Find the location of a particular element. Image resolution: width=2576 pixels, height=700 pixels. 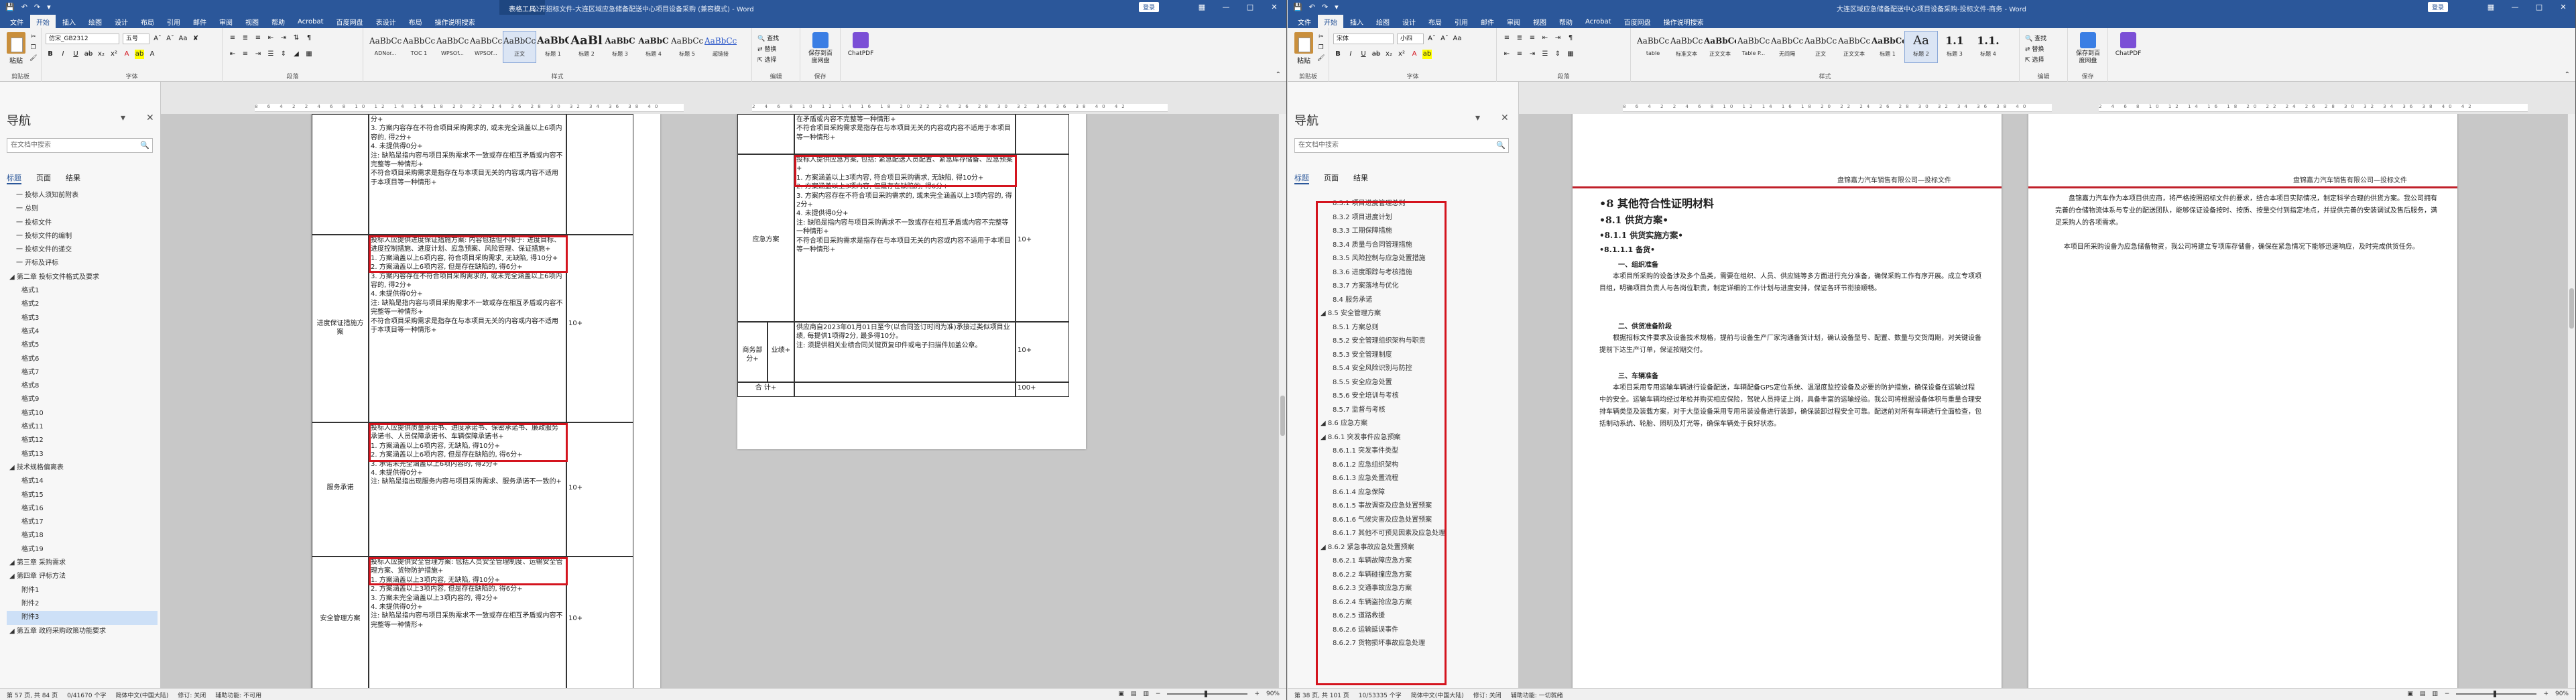

status-accessibility: 辅助功能: 一切就绪 is located at coordinates (1537, 695).